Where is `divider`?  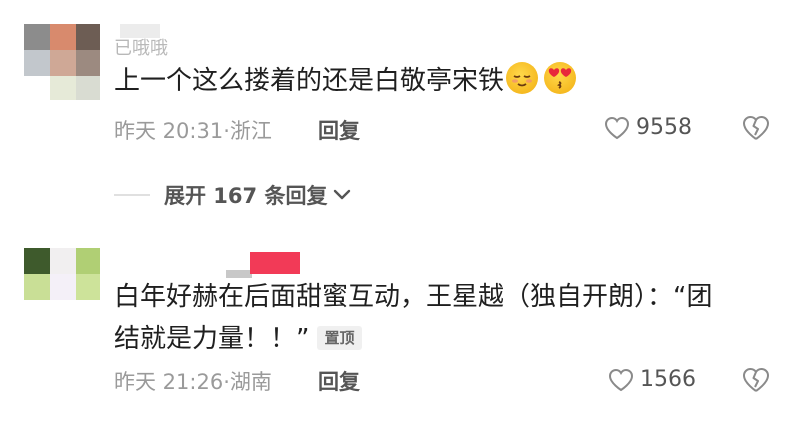
divider is located at coordinates (132, 195).